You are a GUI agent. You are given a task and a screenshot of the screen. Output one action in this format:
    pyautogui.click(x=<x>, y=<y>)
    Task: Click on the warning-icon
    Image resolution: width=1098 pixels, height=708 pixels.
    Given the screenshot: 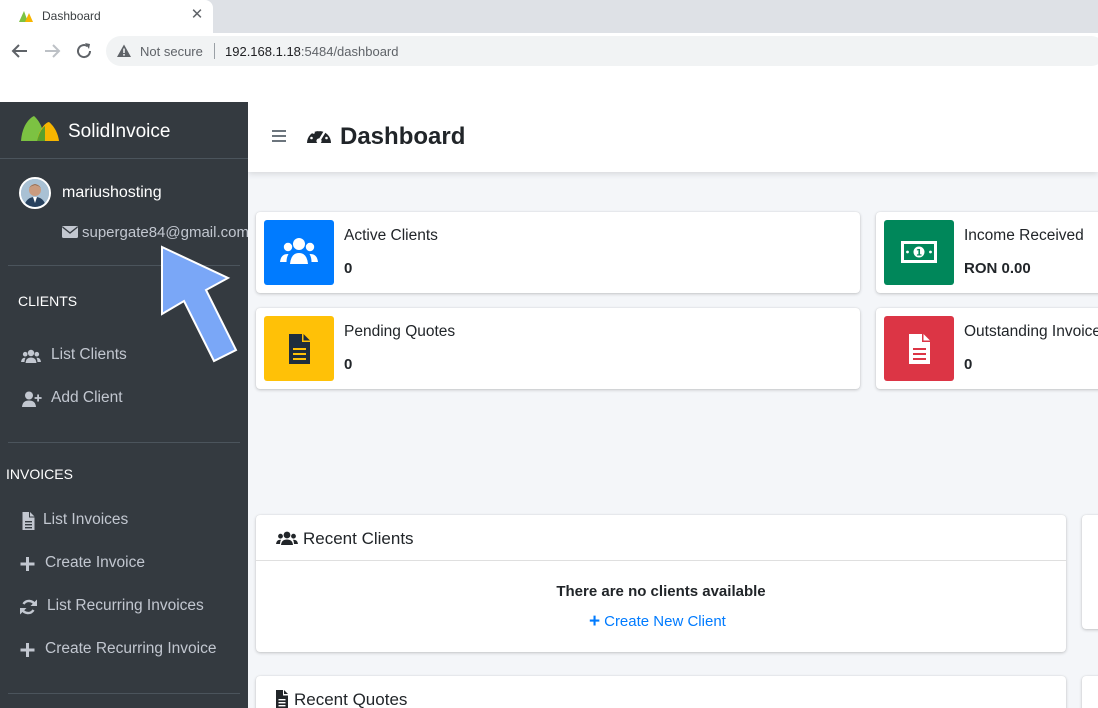 What is the action you would take?
    pyautogui.click(x=124, y=50)
    